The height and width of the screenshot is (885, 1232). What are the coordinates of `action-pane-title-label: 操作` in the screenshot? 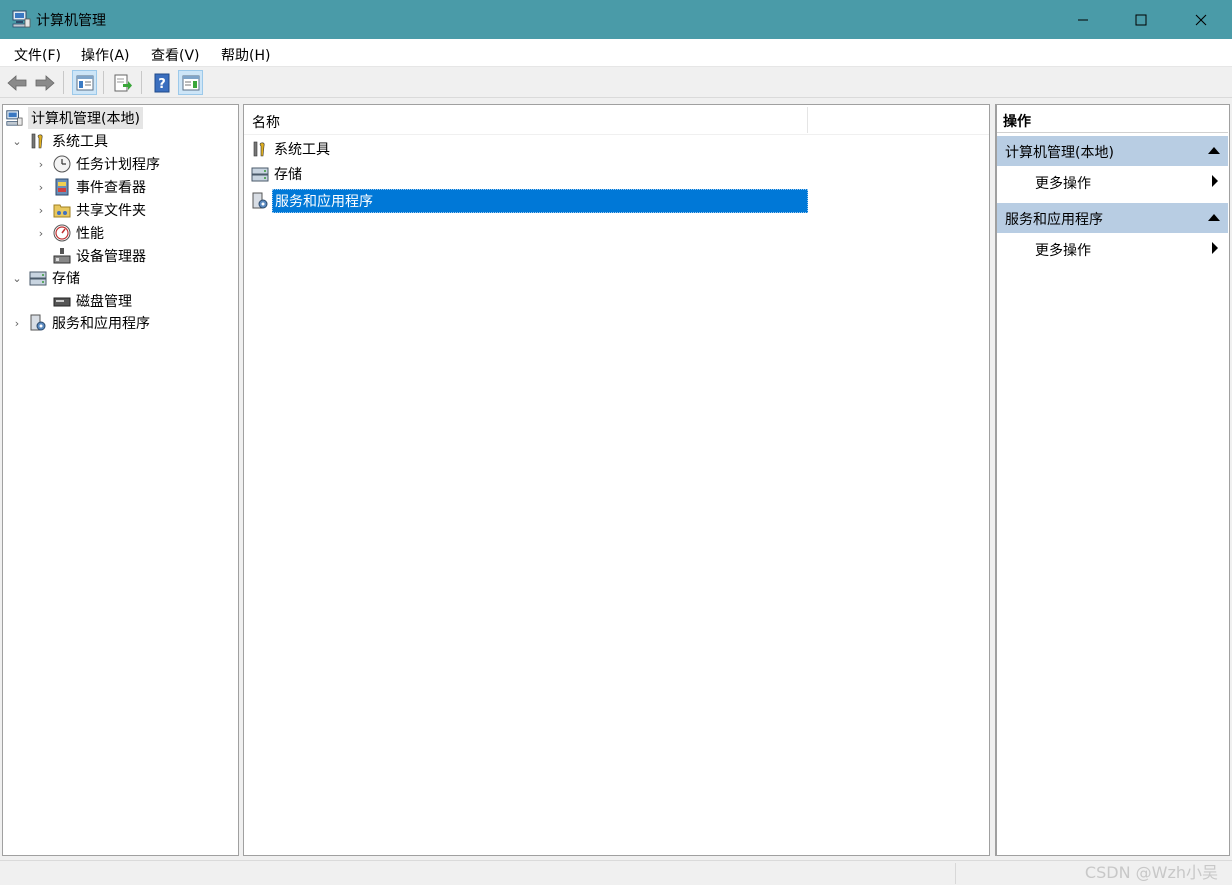 It's located at (1017, 122).